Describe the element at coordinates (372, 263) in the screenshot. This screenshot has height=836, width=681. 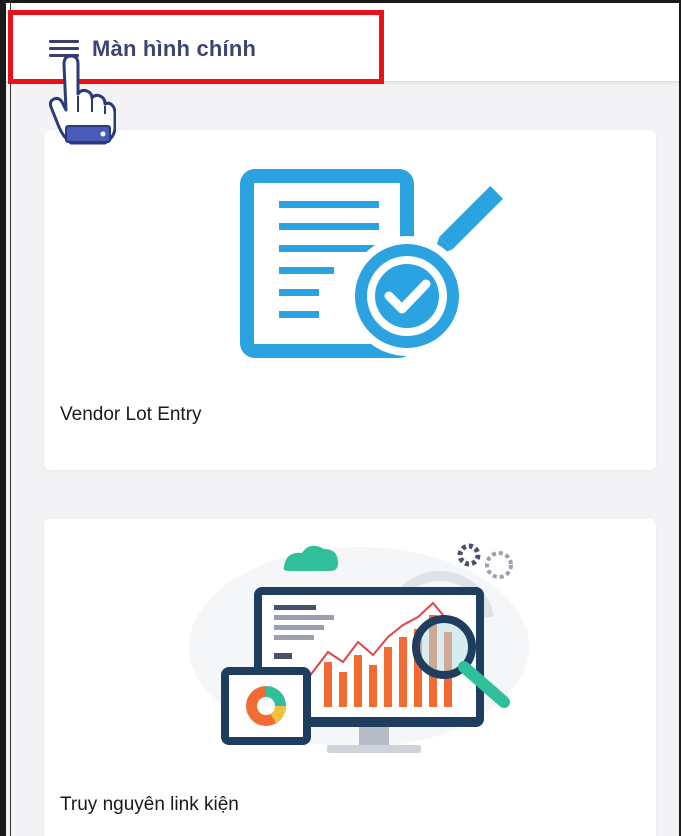
I see `document-approved-icon` at that location.